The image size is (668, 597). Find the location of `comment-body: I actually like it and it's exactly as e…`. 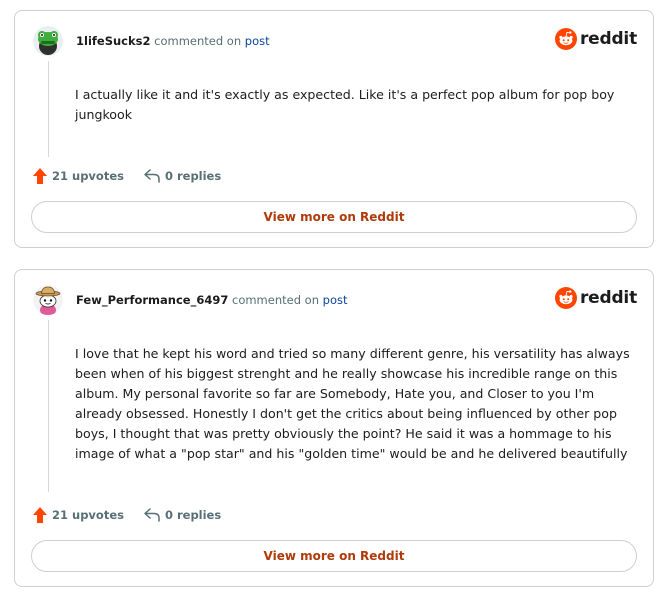

comment-body: I actually like it and it's exactly as e… is located at coordinates (345, 104).